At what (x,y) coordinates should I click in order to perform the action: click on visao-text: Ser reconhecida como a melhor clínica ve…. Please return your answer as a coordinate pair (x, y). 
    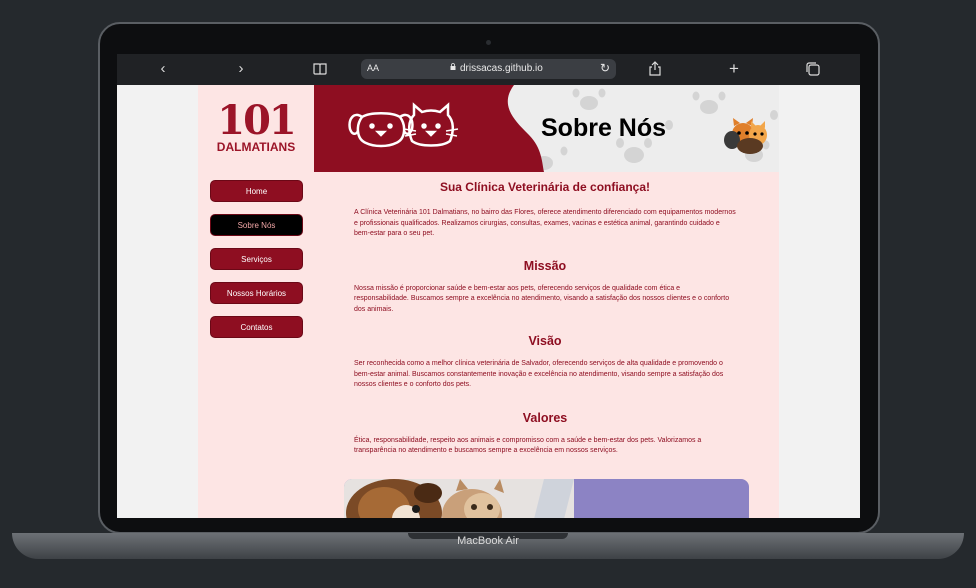
    Looking at the image, I should click on (539, 374).